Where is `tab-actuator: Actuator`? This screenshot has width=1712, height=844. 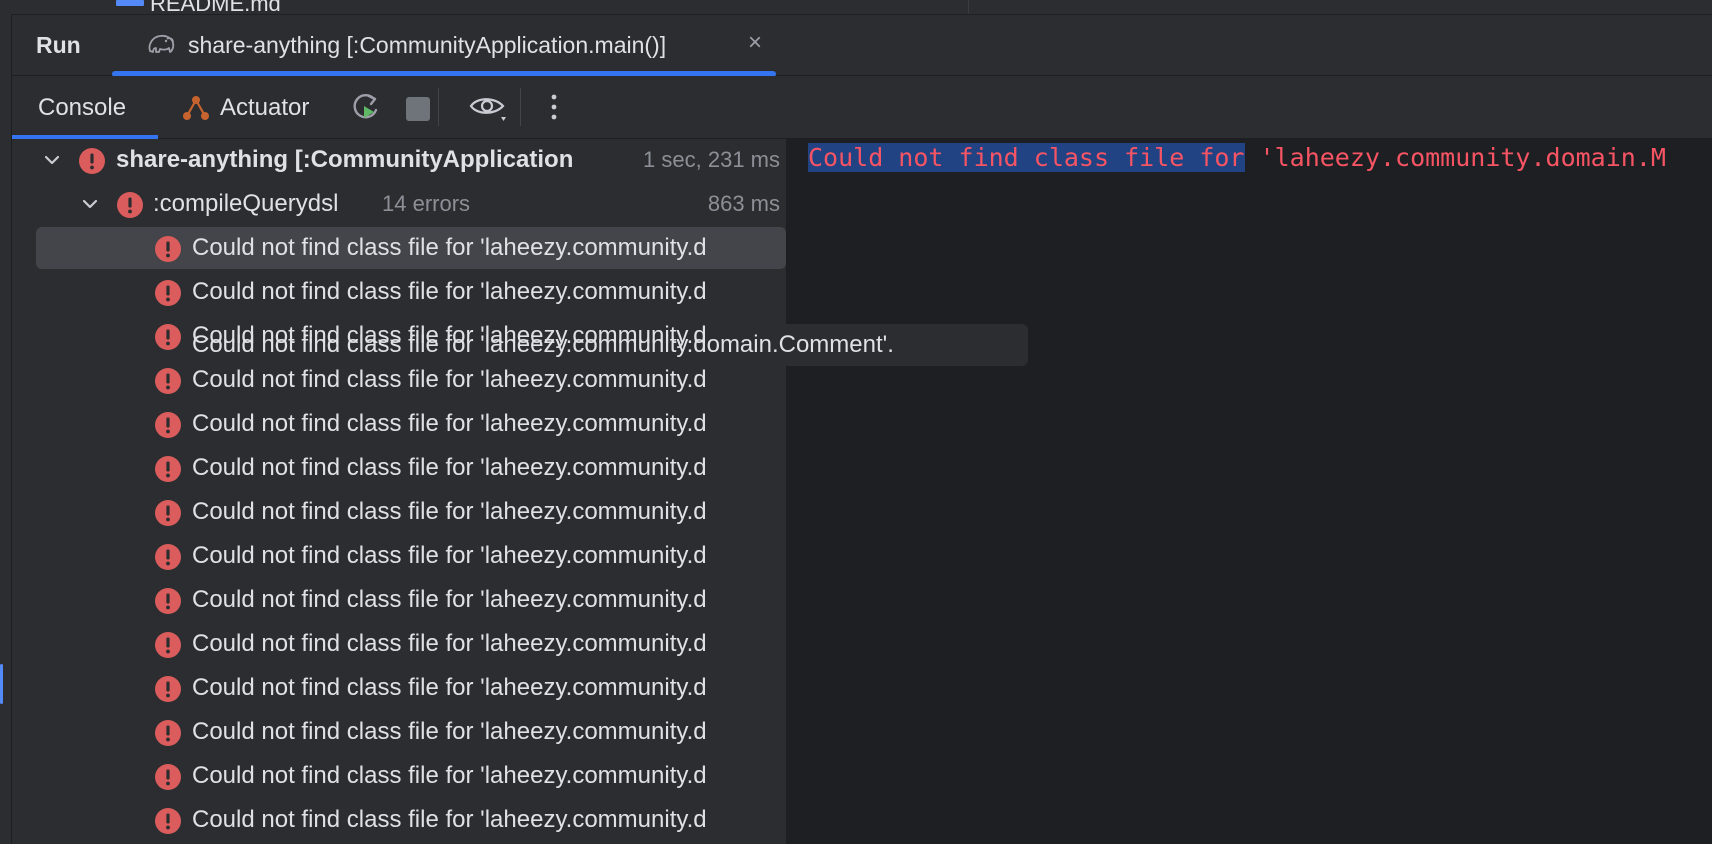 tab-actuator: Actuator is located at coordinates (264, 108).